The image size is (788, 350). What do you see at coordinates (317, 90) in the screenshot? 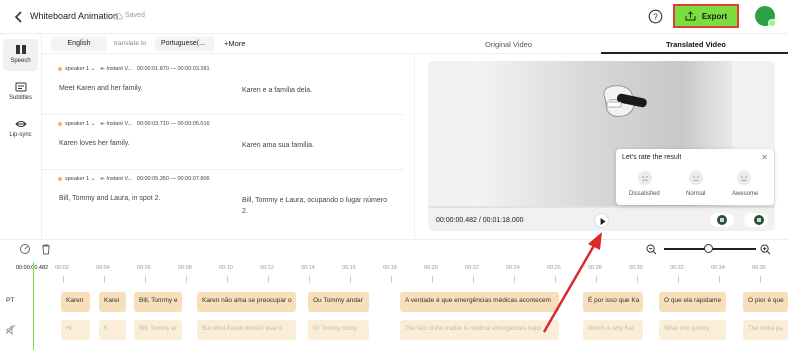
I see `translated-text: Karen e a família dela.` at bounding box center [317, 90].